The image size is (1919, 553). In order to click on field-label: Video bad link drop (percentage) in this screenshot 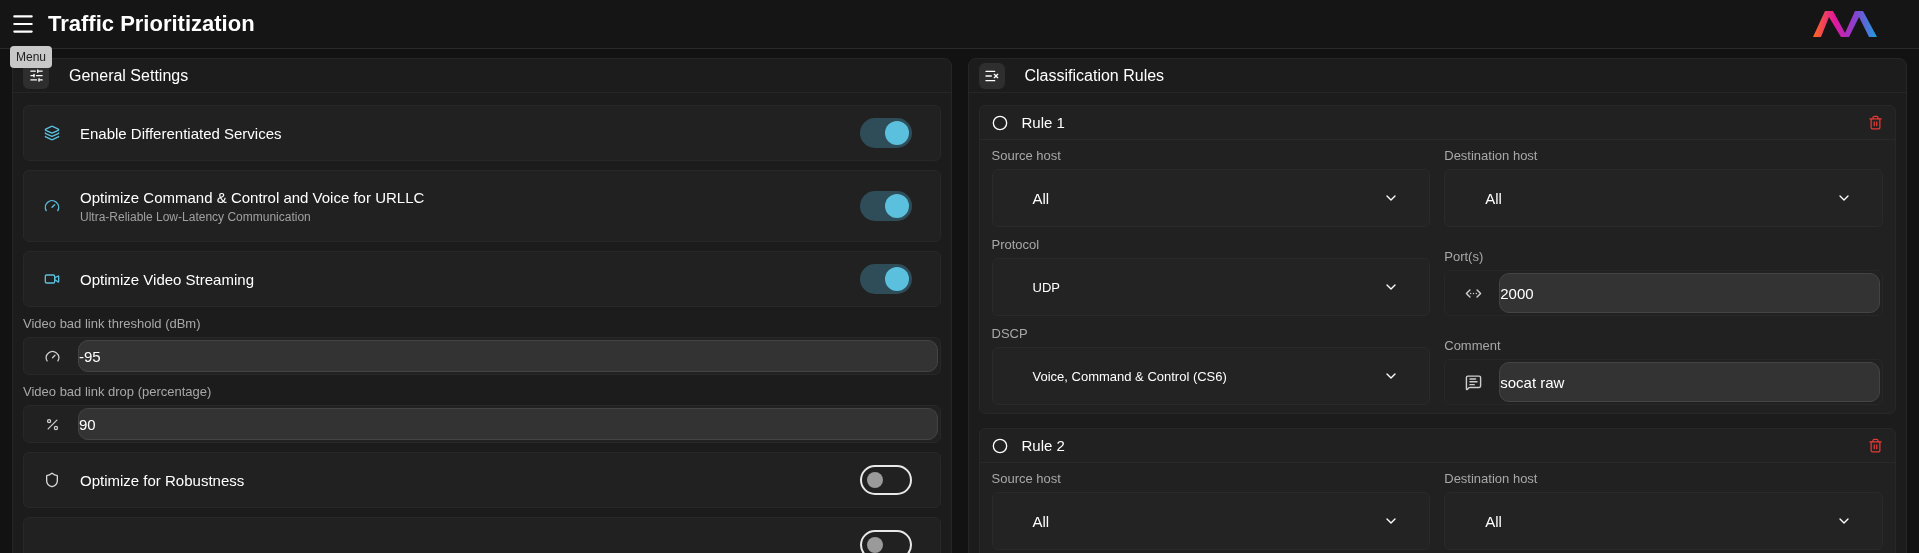, I will do `click(118, 391)`.